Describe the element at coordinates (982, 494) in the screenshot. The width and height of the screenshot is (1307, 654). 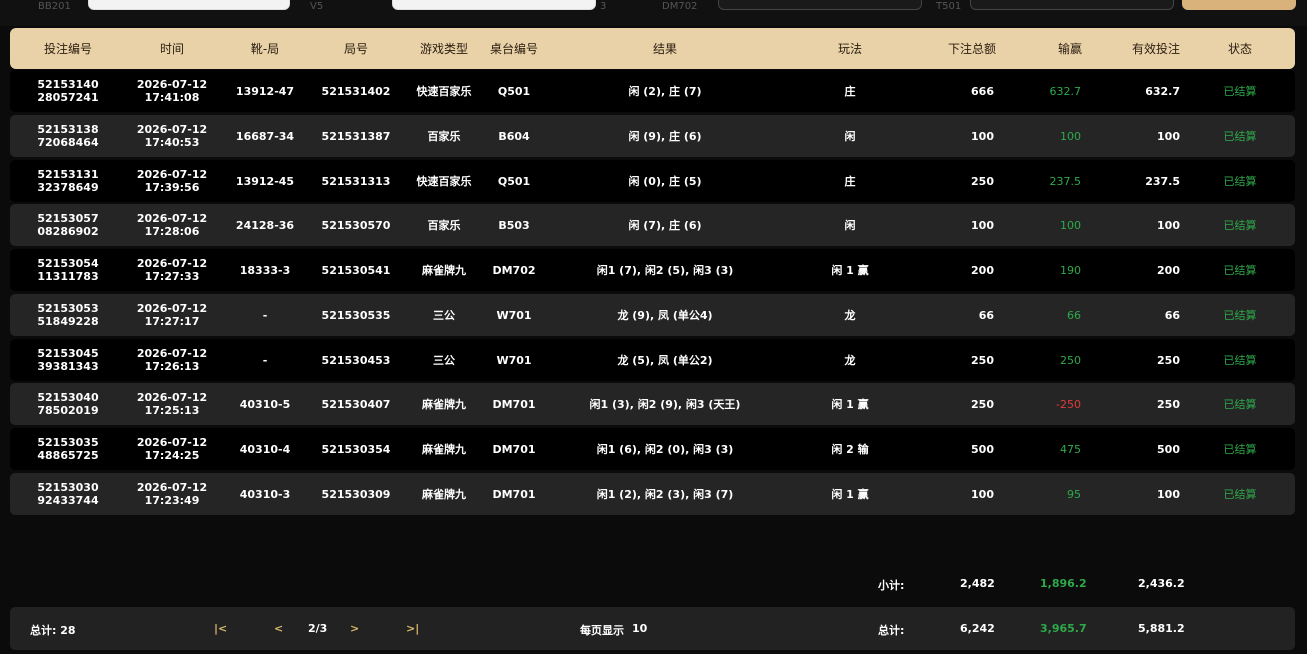
I see `bet-total: 100` at that location.